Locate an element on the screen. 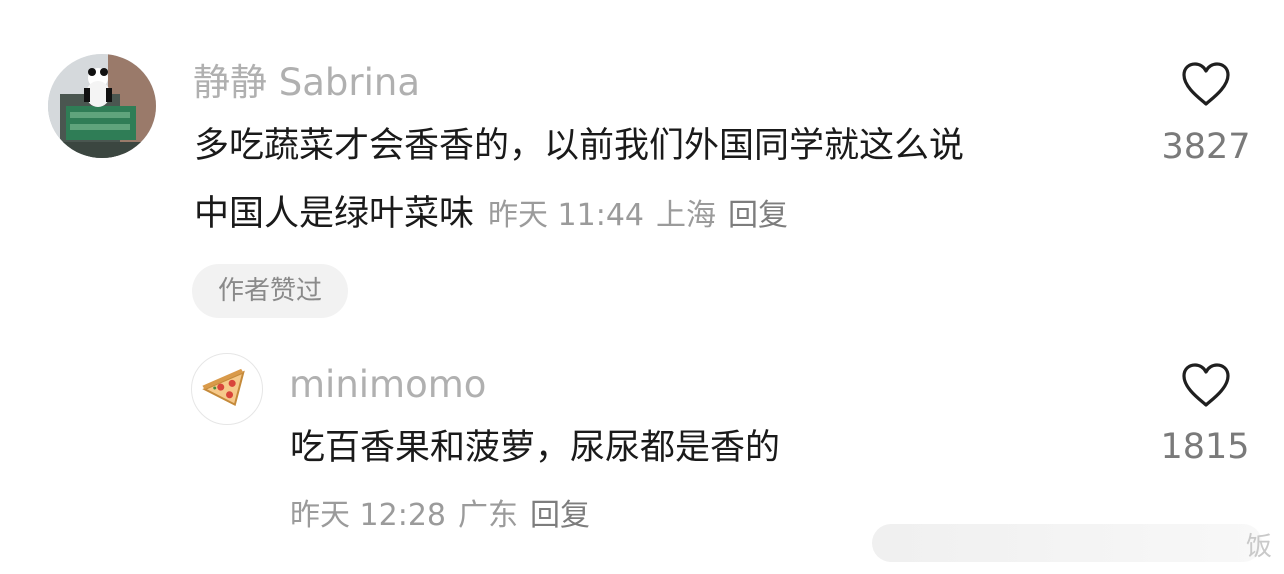  comment-text-line2: 中国人是绿叶菜味 is located at coordinates (334, 214).